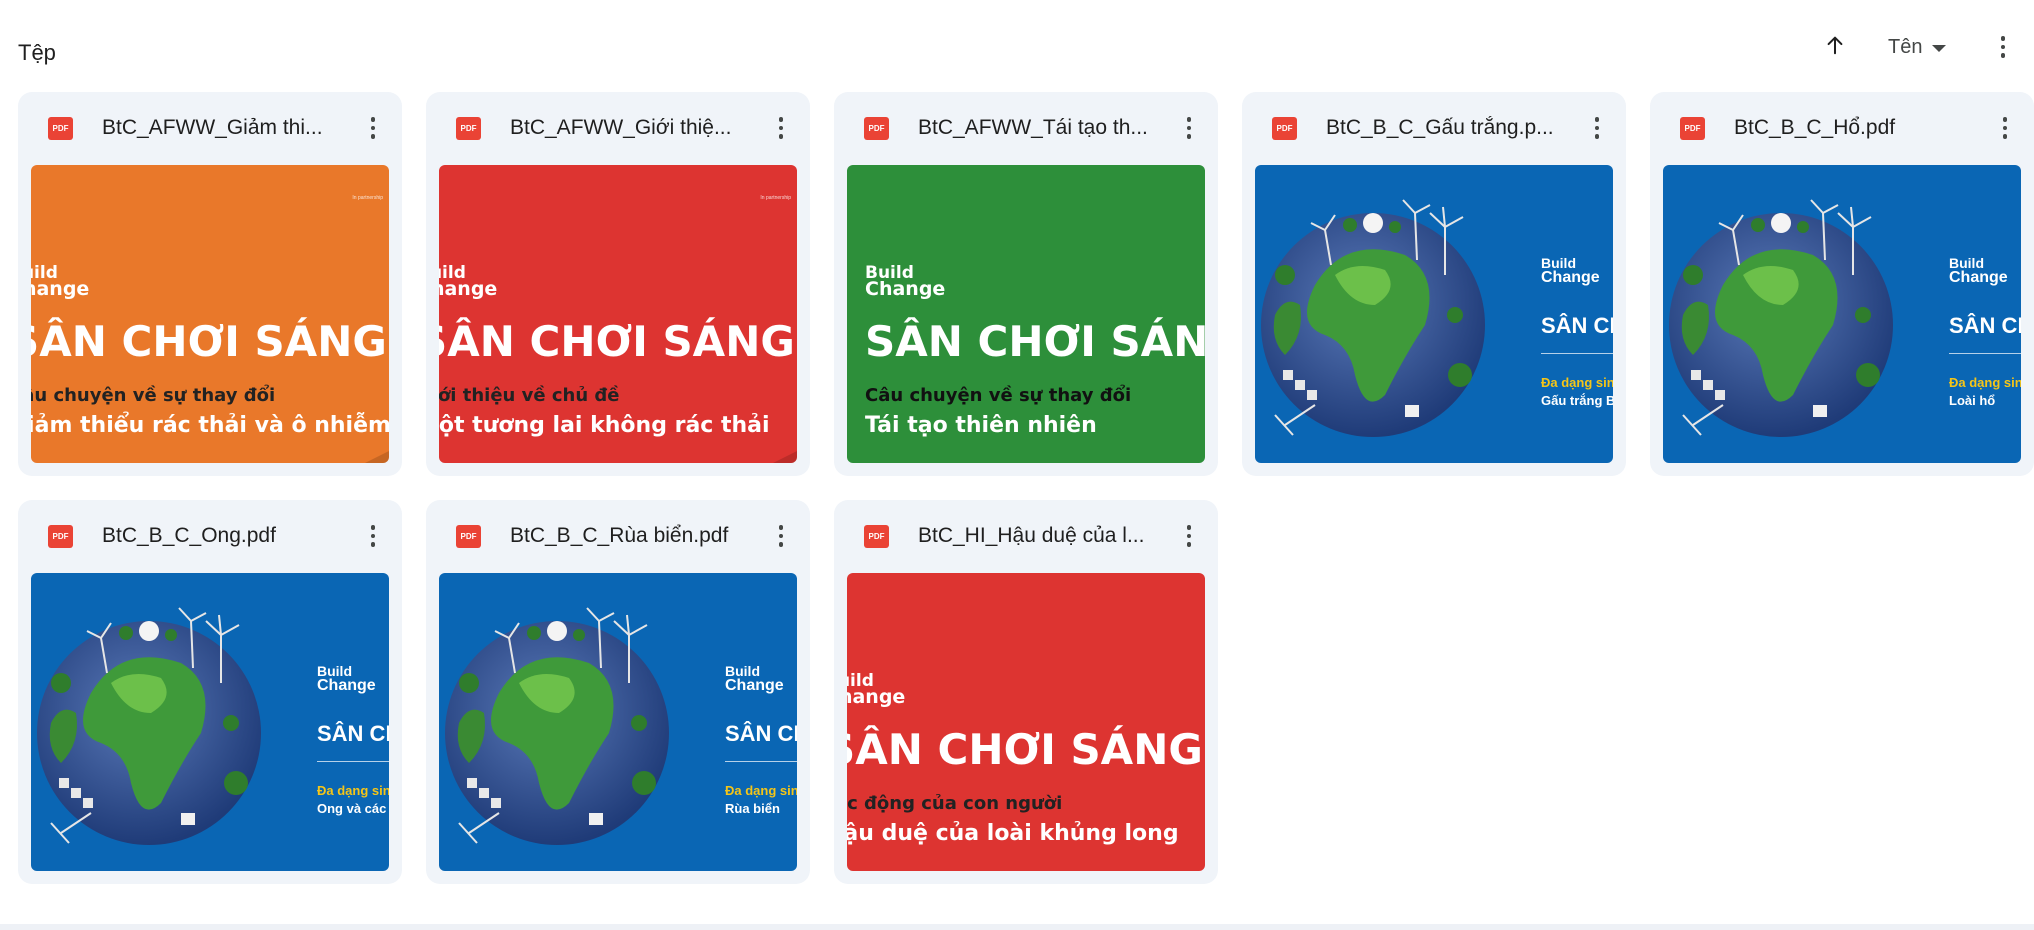 This screenshot has width=2034, height=930. Describe the element at coordinates (955, 803) in the screenshot. I see `thumbnail-category: Tác động của con người` at that location.